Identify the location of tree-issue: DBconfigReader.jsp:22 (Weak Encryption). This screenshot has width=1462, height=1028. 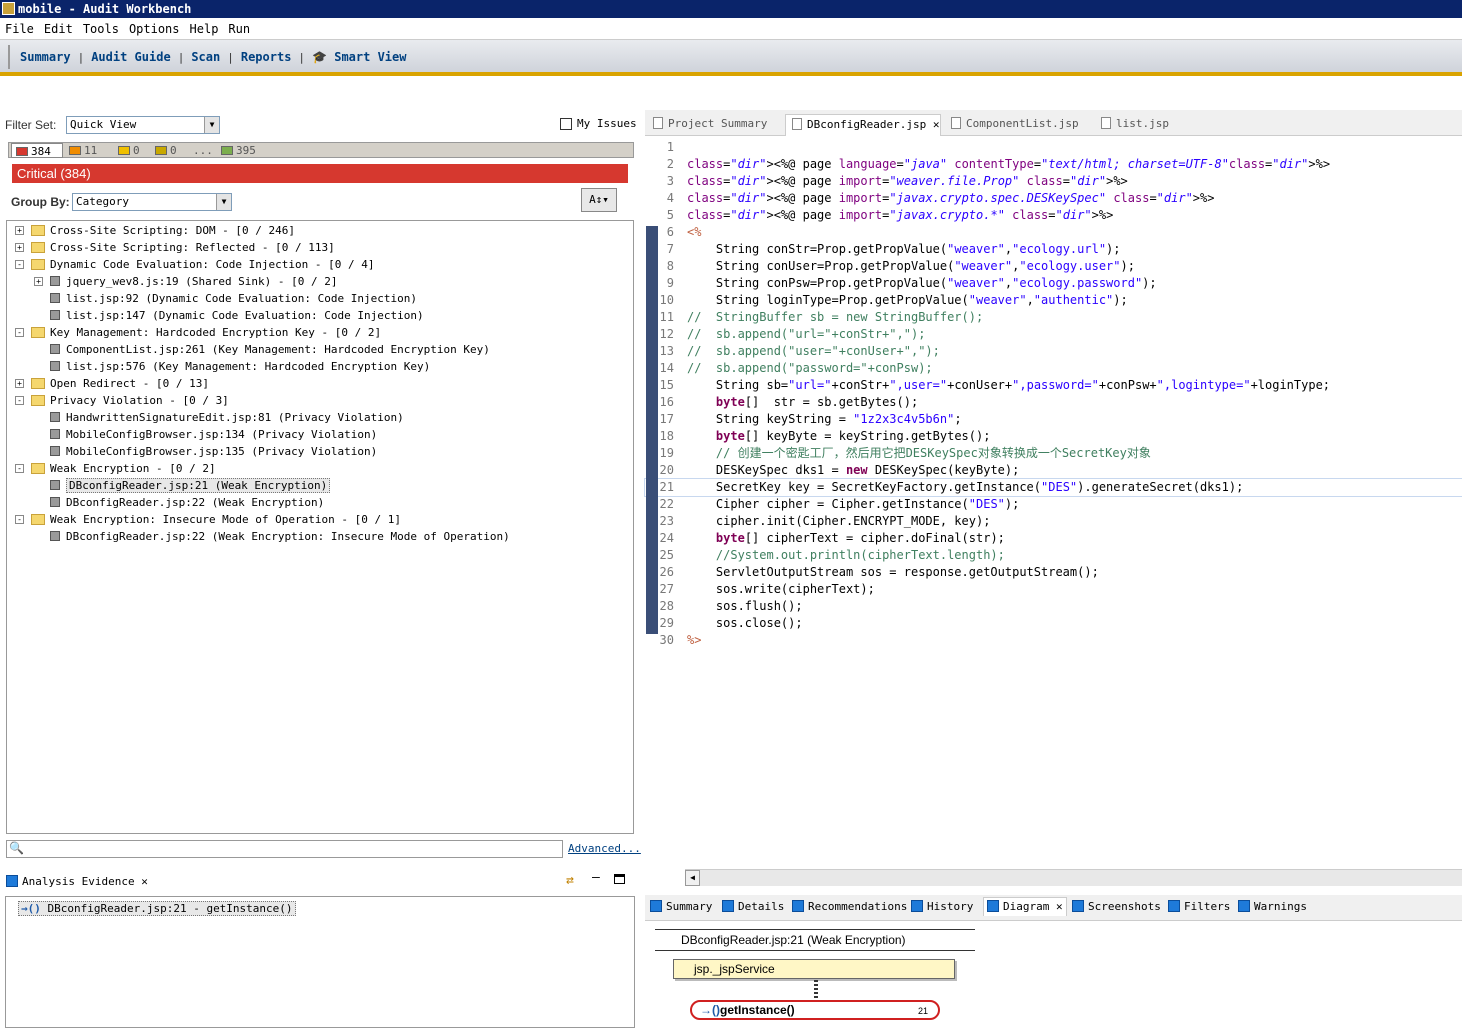
(187, 502).